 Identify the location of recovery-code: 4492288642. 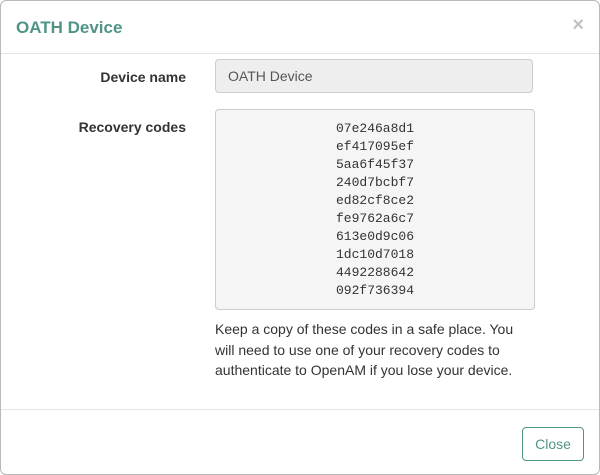
(374, 272).